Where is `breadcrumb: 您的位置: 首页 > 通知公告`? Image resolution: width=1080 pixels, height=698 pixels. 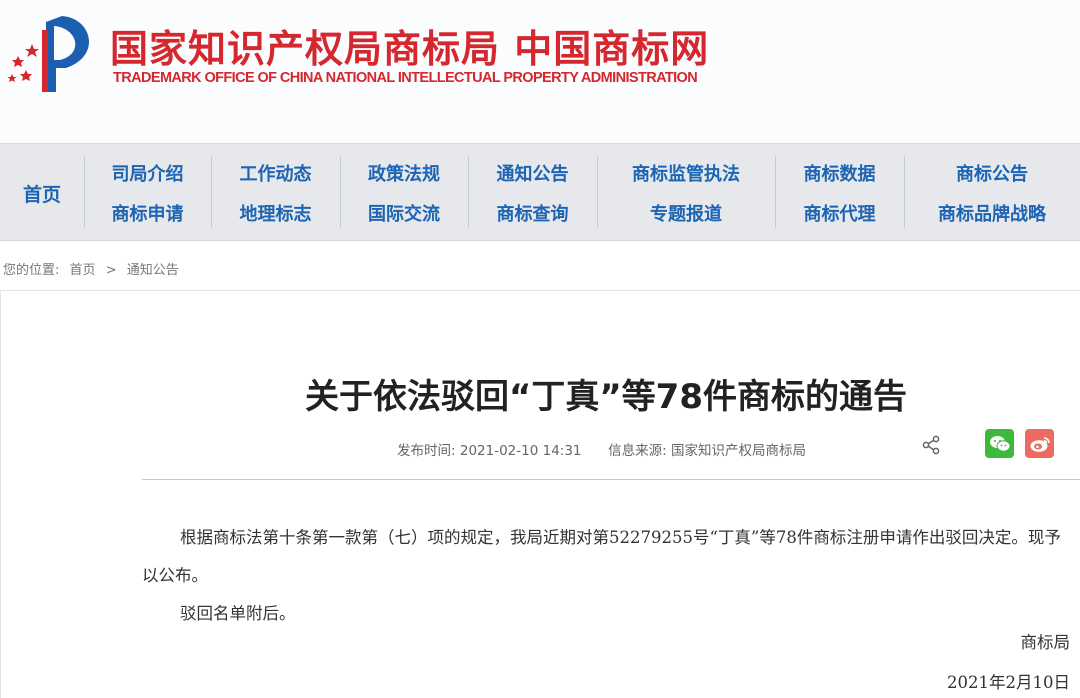 breadcrumb: 您的位置: 首页 > 通知公告 is located at coordinates (94, 268).